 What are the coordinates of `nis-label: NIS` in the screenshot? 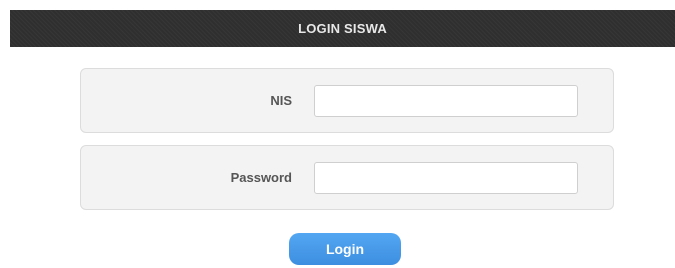 It's located at (281, 100).